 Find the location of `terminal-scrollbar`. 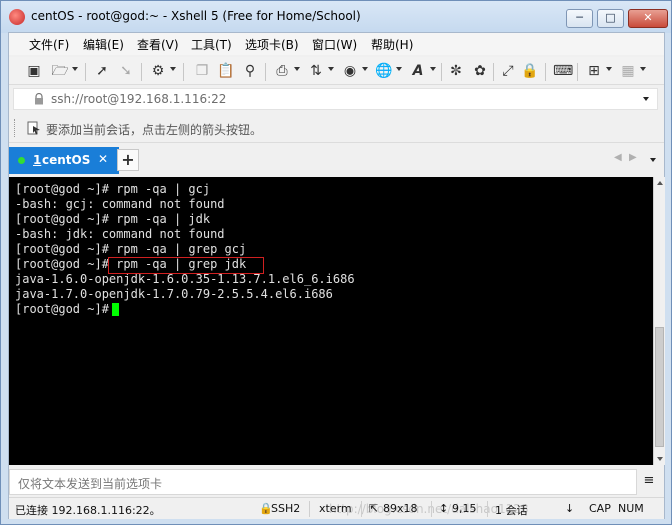

terminal-scrollbar is located at coordinates (659, 321).